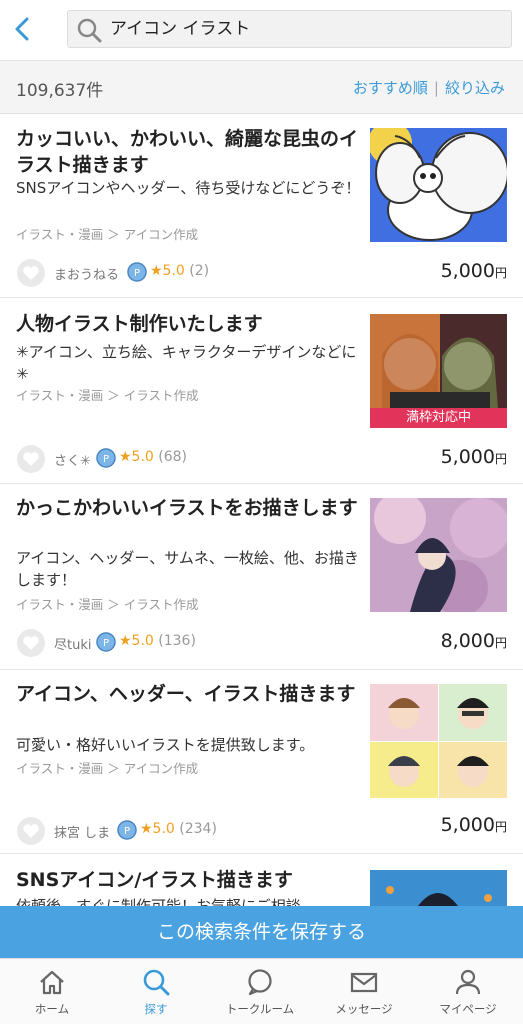 The height and width of the screenshot is (1025, 523). Describe the element at coordinates (139, 324) in the screenshot. I see `listing-title: 人物イラスト制作いたします` at that location.